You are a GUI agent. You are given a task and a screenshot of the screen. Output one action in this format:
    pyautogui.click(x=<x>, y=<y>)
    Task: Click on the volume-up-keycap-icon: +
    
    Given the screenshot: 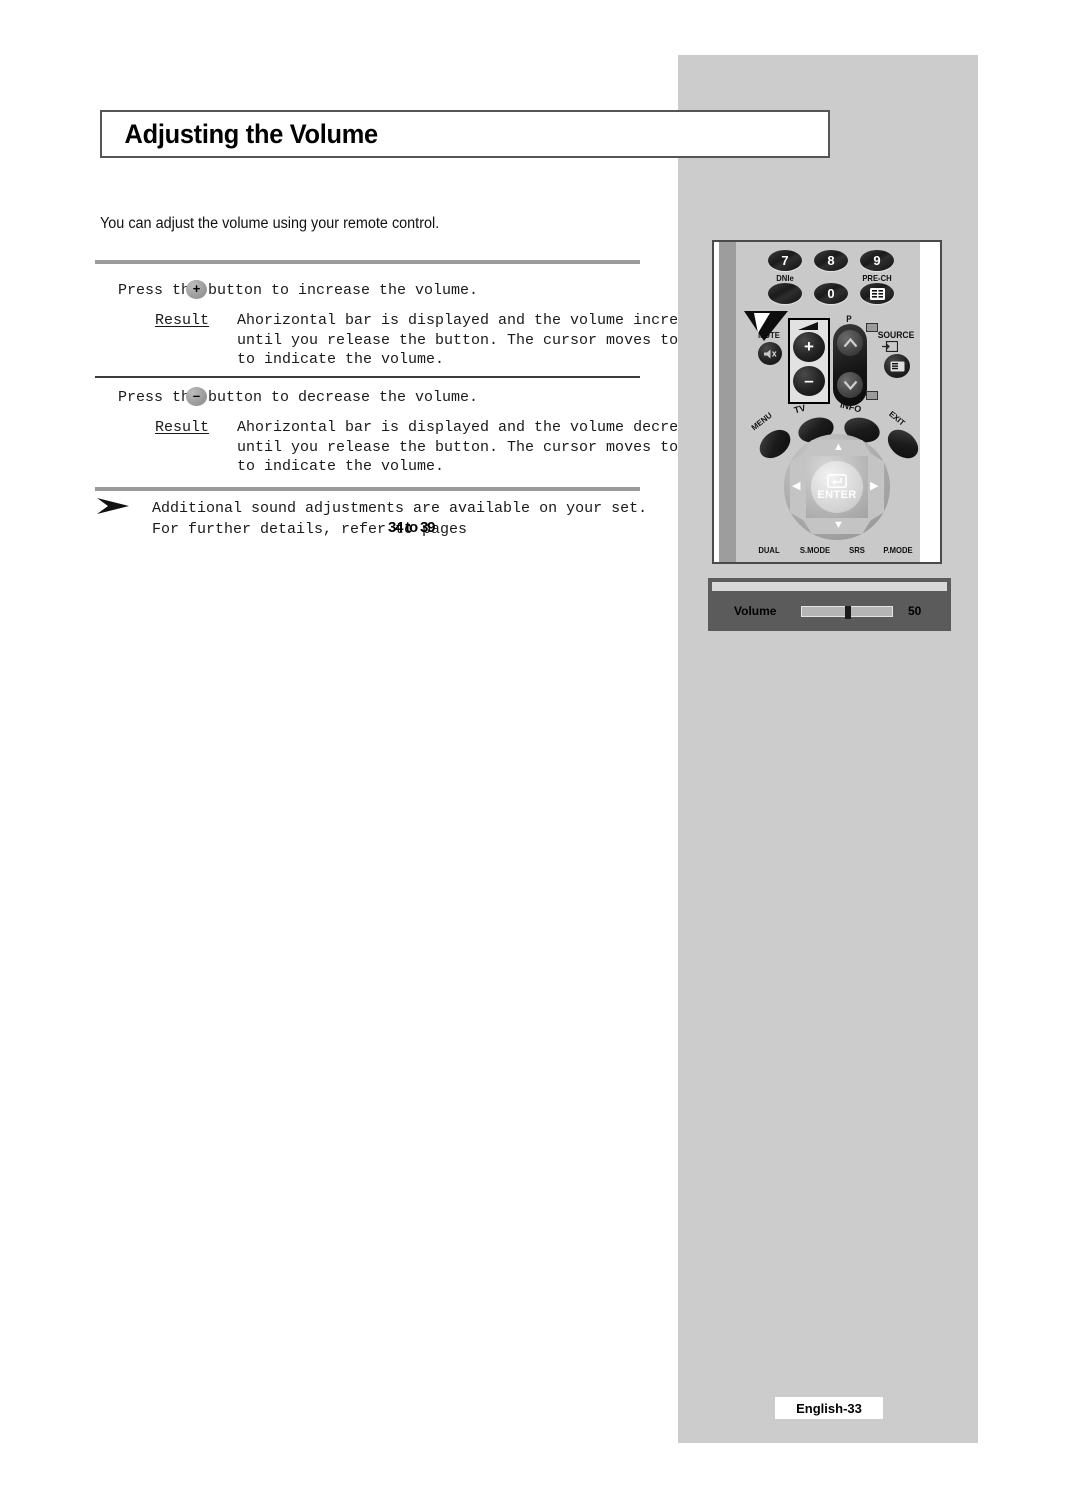 What is the action you would take?
    pyautogui.click(x=196, y=289)
    